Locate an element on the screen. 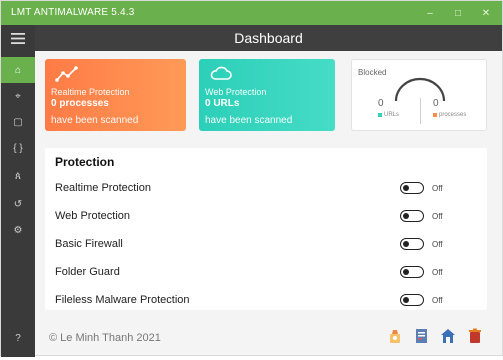 Image resolution: width=503 pixels, height=360 pixels. web-card-label: Web Protection is located at coordinates (236, 92).